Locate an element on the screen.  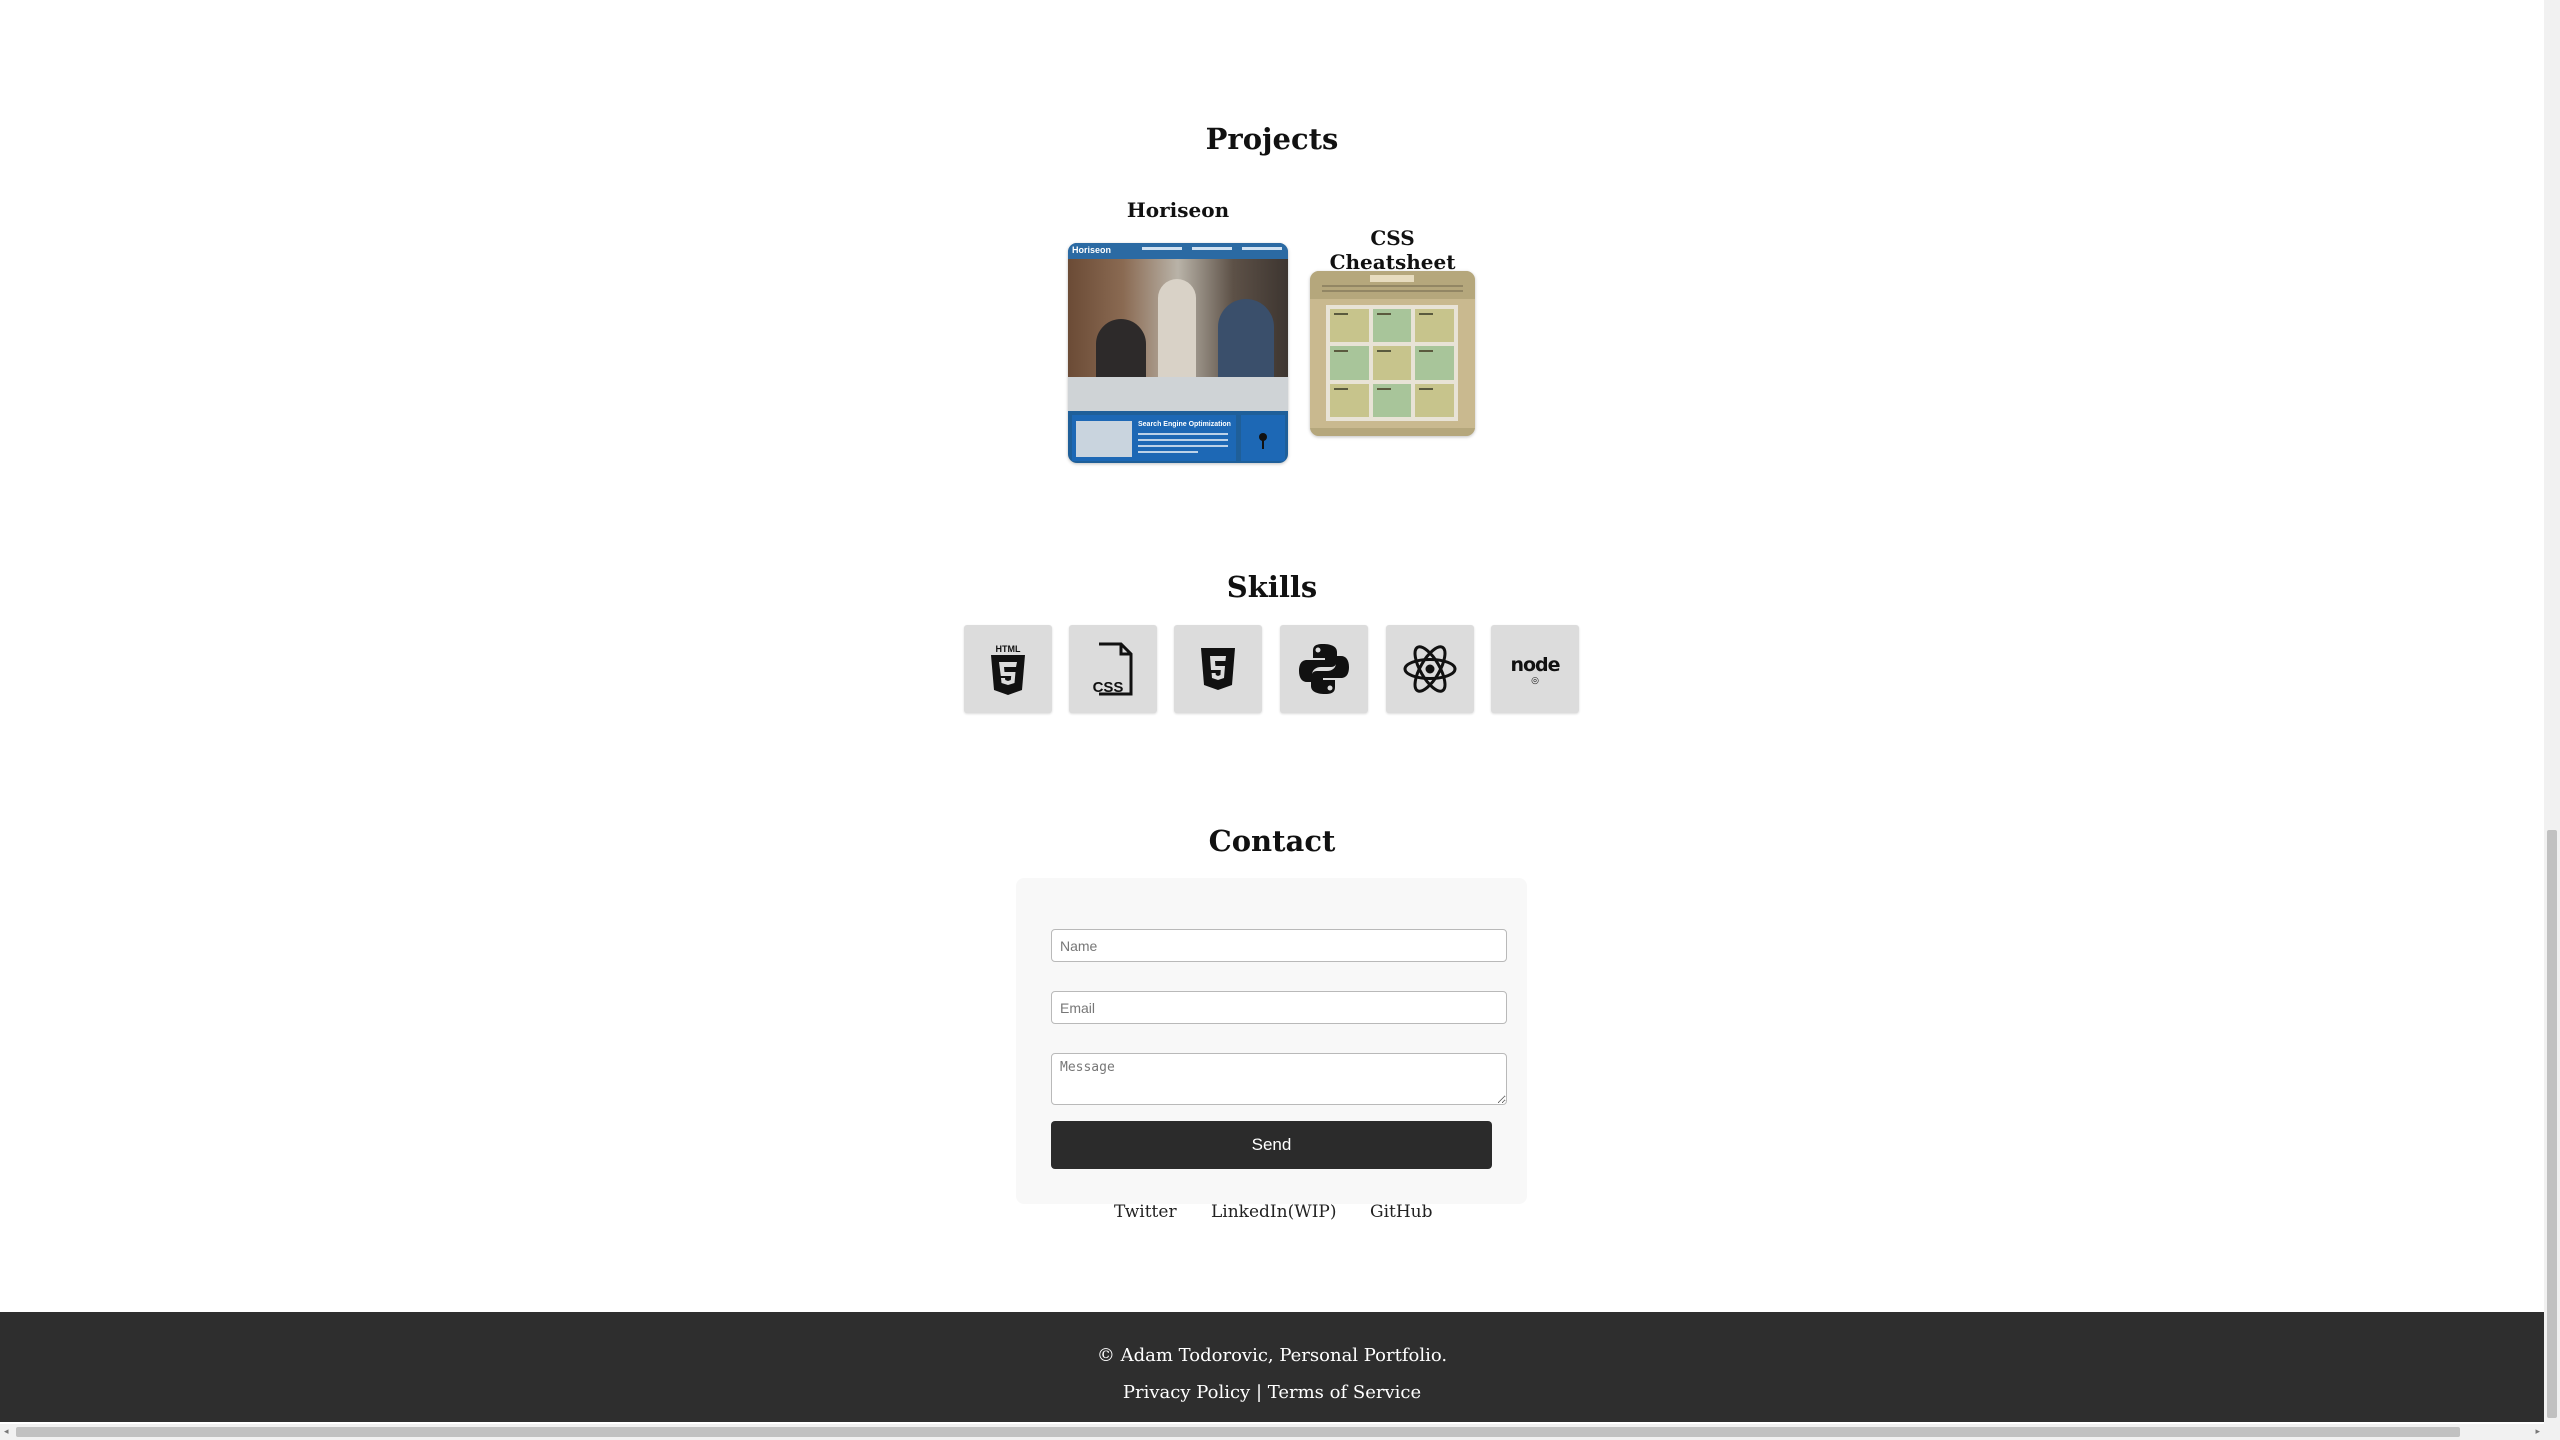
name-input is located at coordinates (1279, 945).